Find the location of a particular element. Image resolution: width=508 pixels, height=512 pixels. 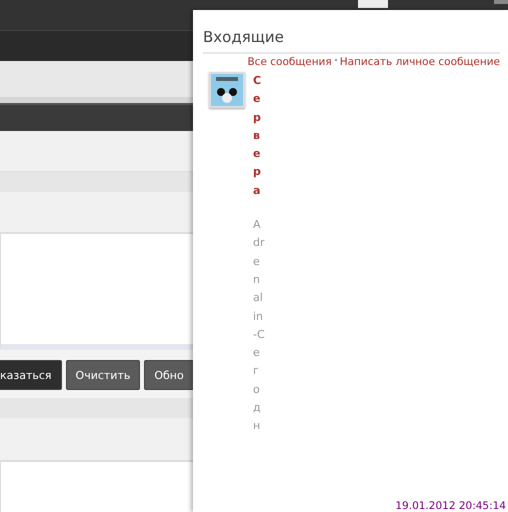

action-button: казаться is located at coordinates (31, 375).